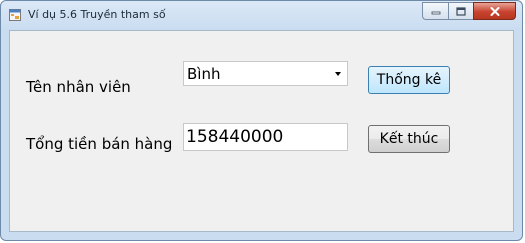 The height and width of the screenshot is (243, 525). I want to click on minimize-button, so click(435, 11).